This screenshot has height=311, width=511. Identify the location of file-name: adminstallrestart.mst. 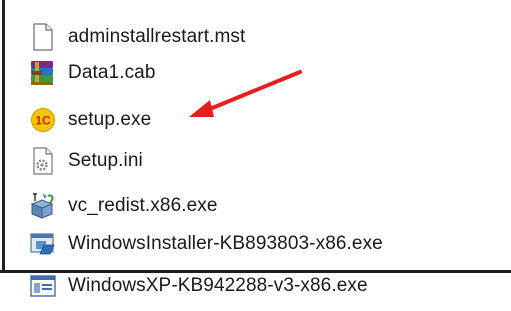
(157, 36).